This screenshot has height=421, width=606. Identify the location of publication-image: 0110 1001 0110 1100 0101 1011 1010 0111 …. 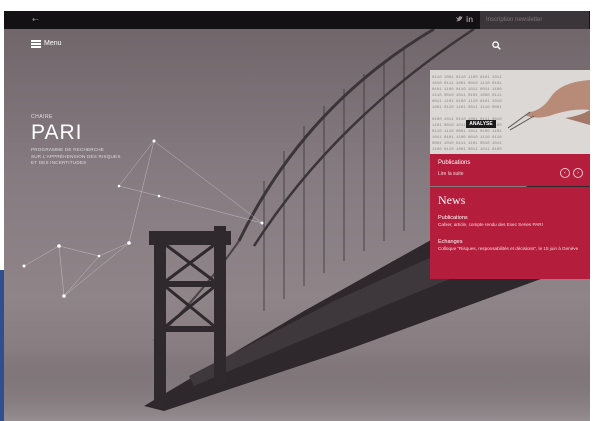
(510, 112).